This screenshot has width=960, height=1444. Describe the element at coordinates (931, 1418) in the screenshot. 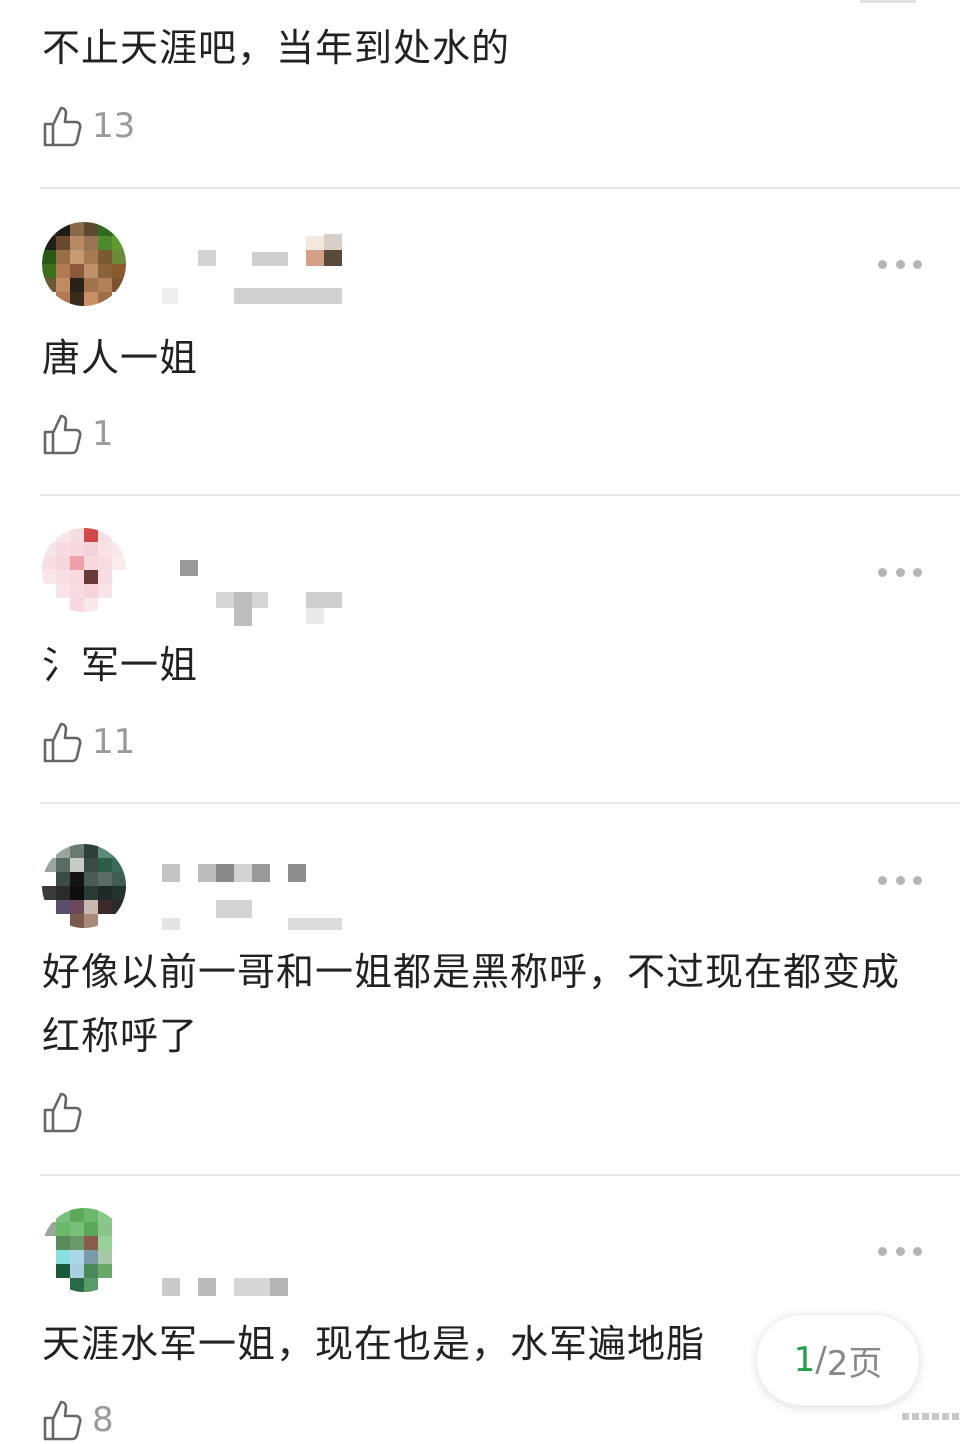

I see `watermark-fragment` at that location.